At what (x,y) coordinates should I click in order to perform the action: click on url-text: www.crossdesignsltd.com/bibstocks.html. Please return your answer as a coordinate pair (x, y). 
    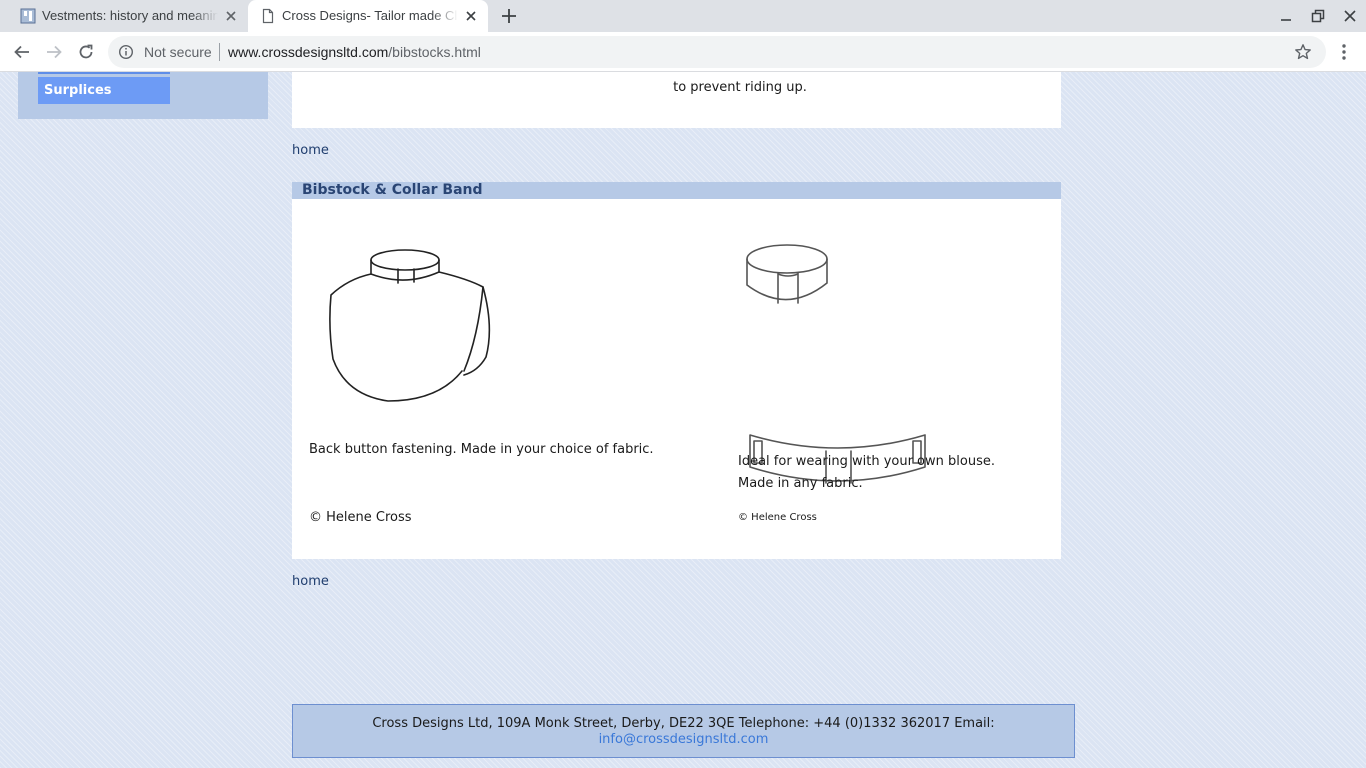
    Looking at the image, I should click on (354, 52).